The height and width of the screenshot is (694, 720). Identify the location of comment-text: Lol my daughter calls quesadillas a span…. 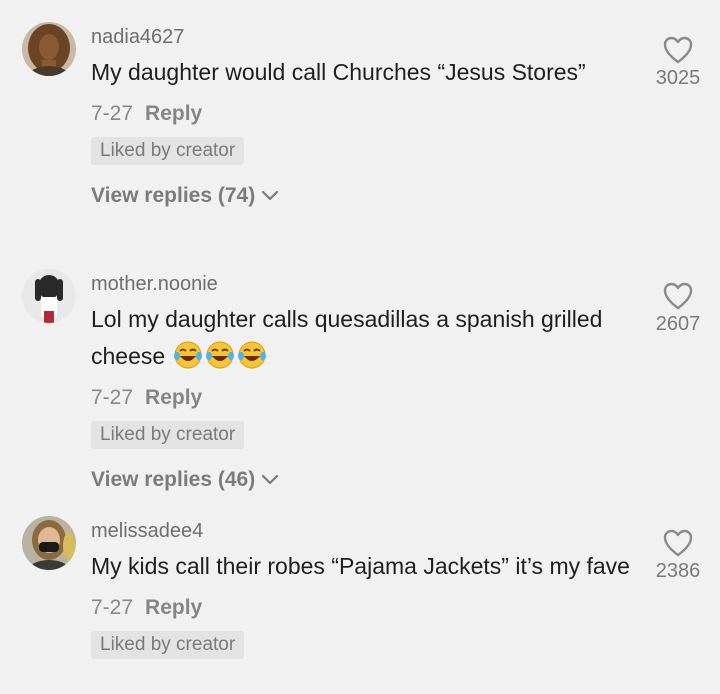
(361, 338).